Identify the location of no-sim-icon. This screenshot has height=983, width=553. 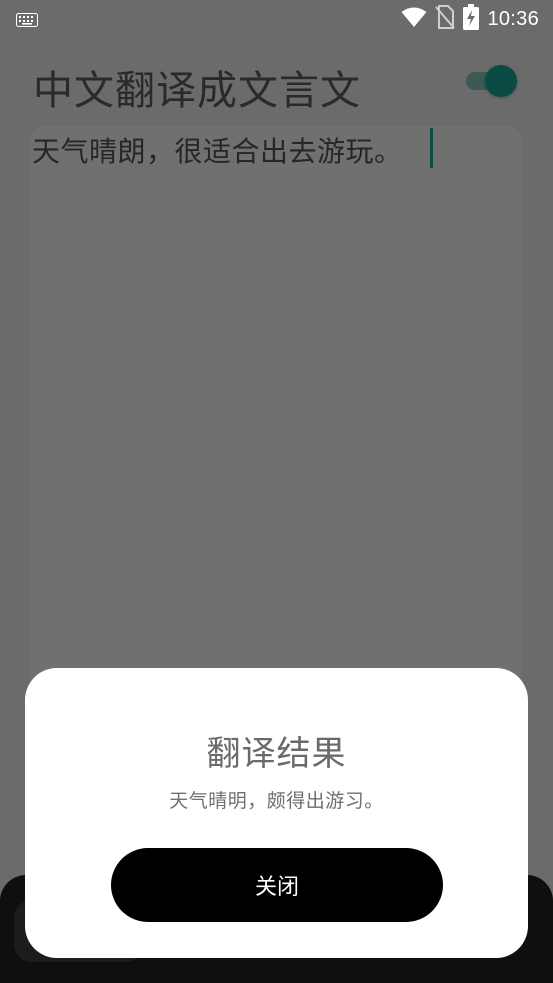
(445, 19).